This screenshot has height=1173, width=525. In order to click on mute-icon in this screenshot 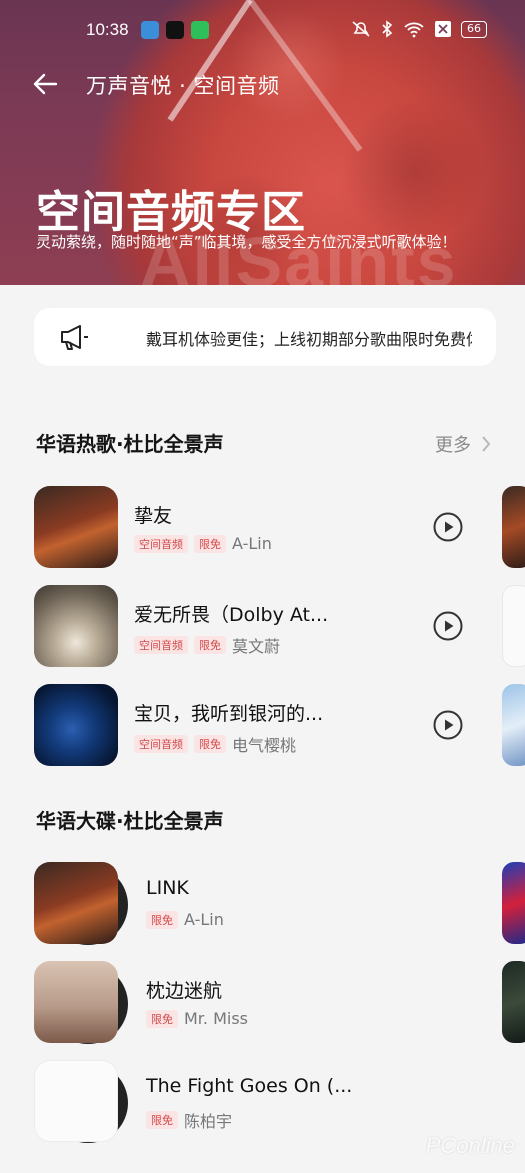, I will do `click(361, 29)`.